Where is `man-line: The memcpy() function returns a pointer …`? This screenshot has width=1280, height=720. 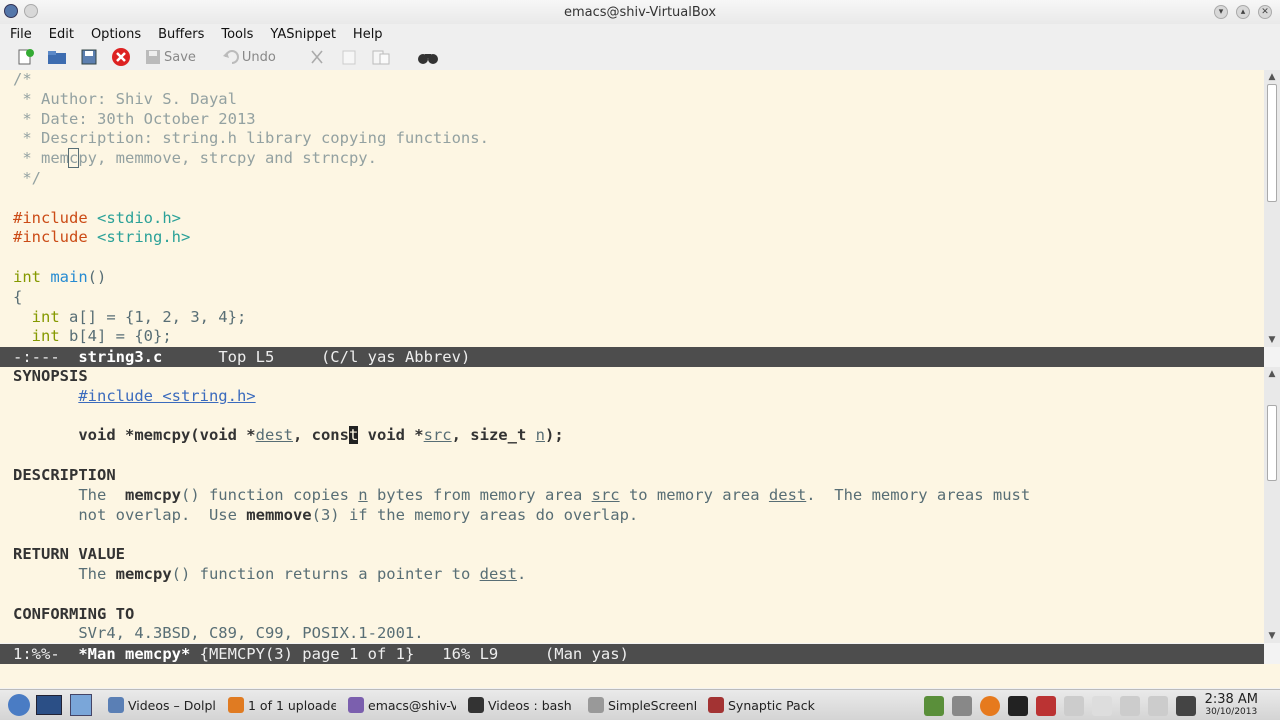
man-line: The memcpy() function returns a pointer … is located at coordinates (638, 575).